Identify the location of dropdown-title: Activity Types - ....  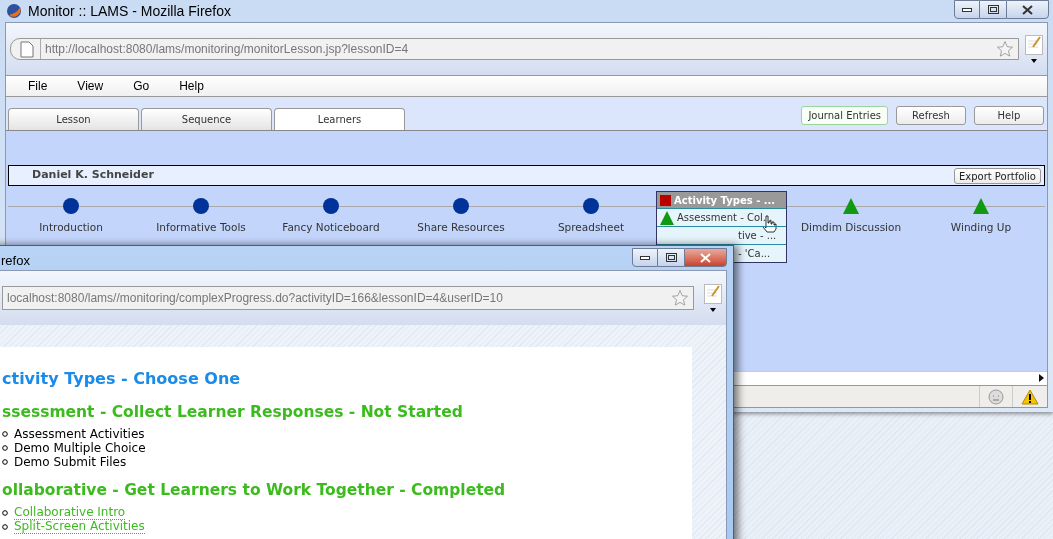
(725, 200).